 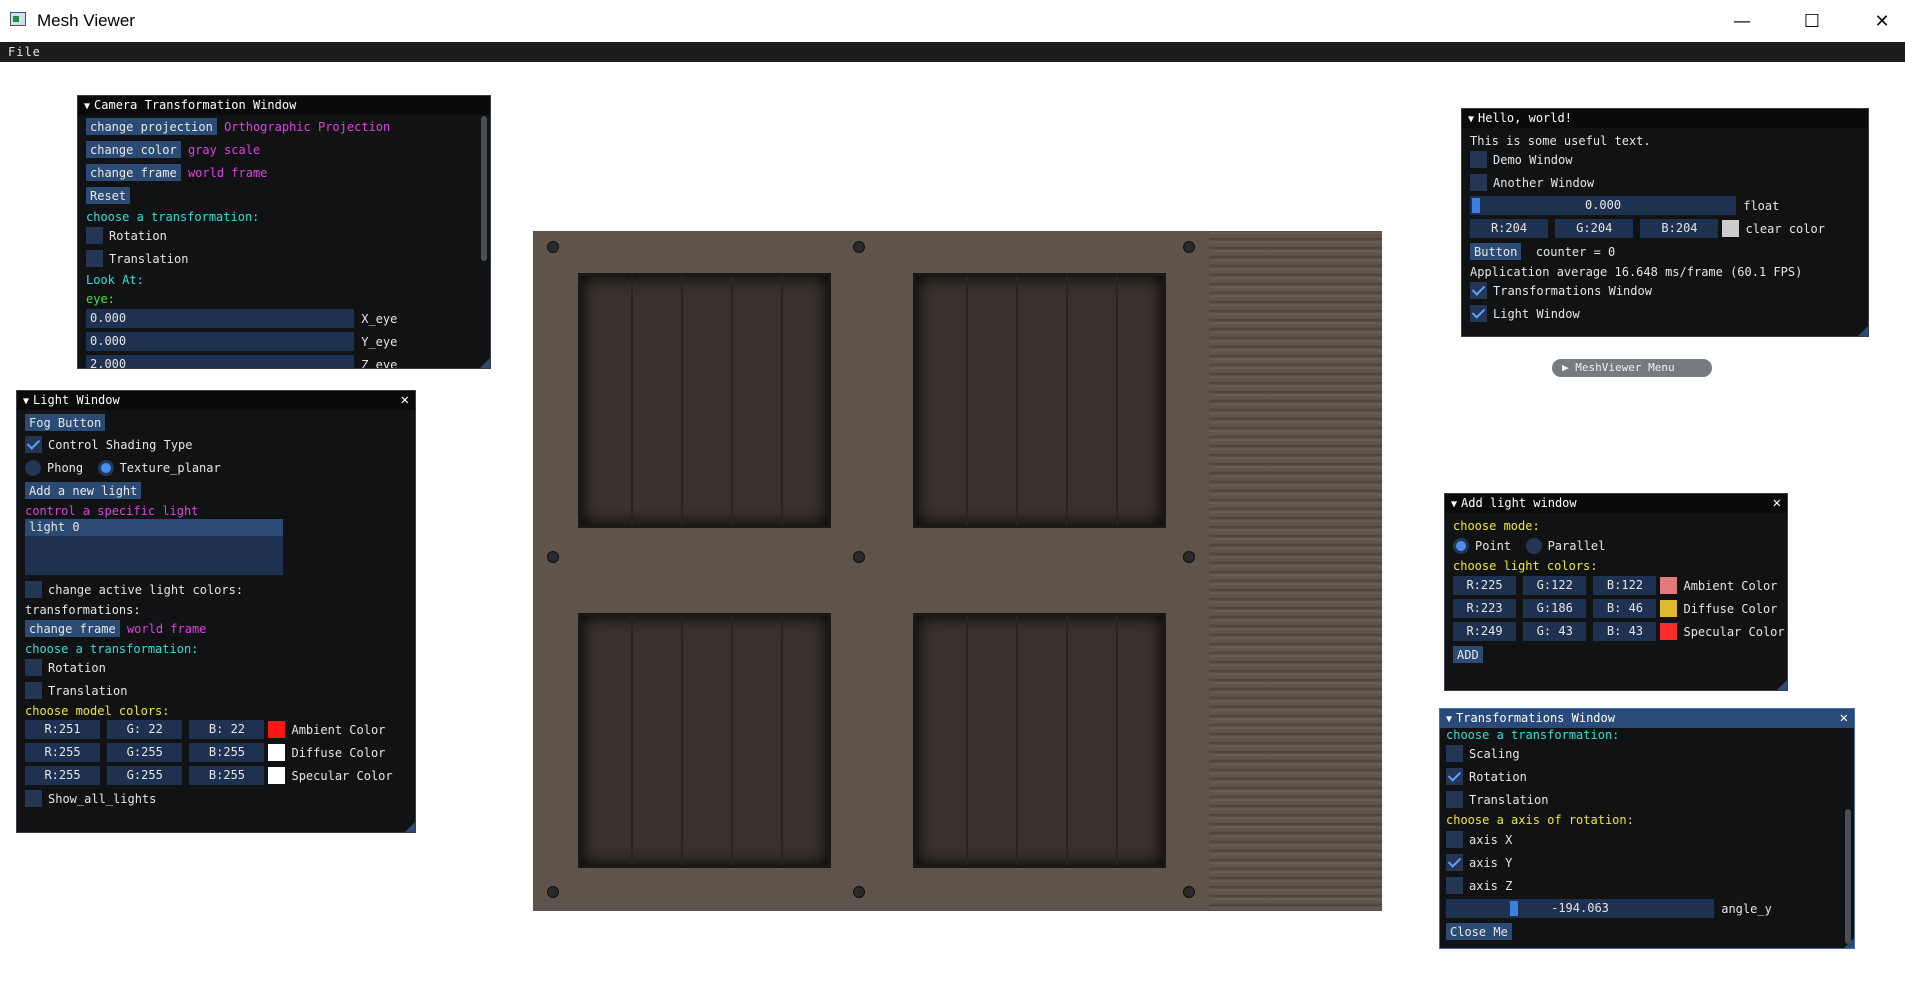 I want to click on point-label: Point, so click(x=1493, y=545).